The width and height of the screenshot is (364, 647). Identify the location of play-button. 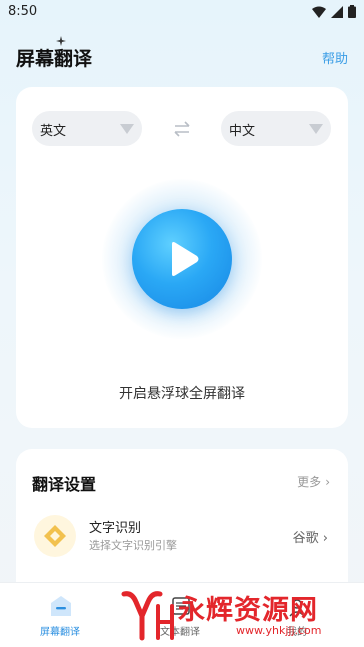
(182, 259).